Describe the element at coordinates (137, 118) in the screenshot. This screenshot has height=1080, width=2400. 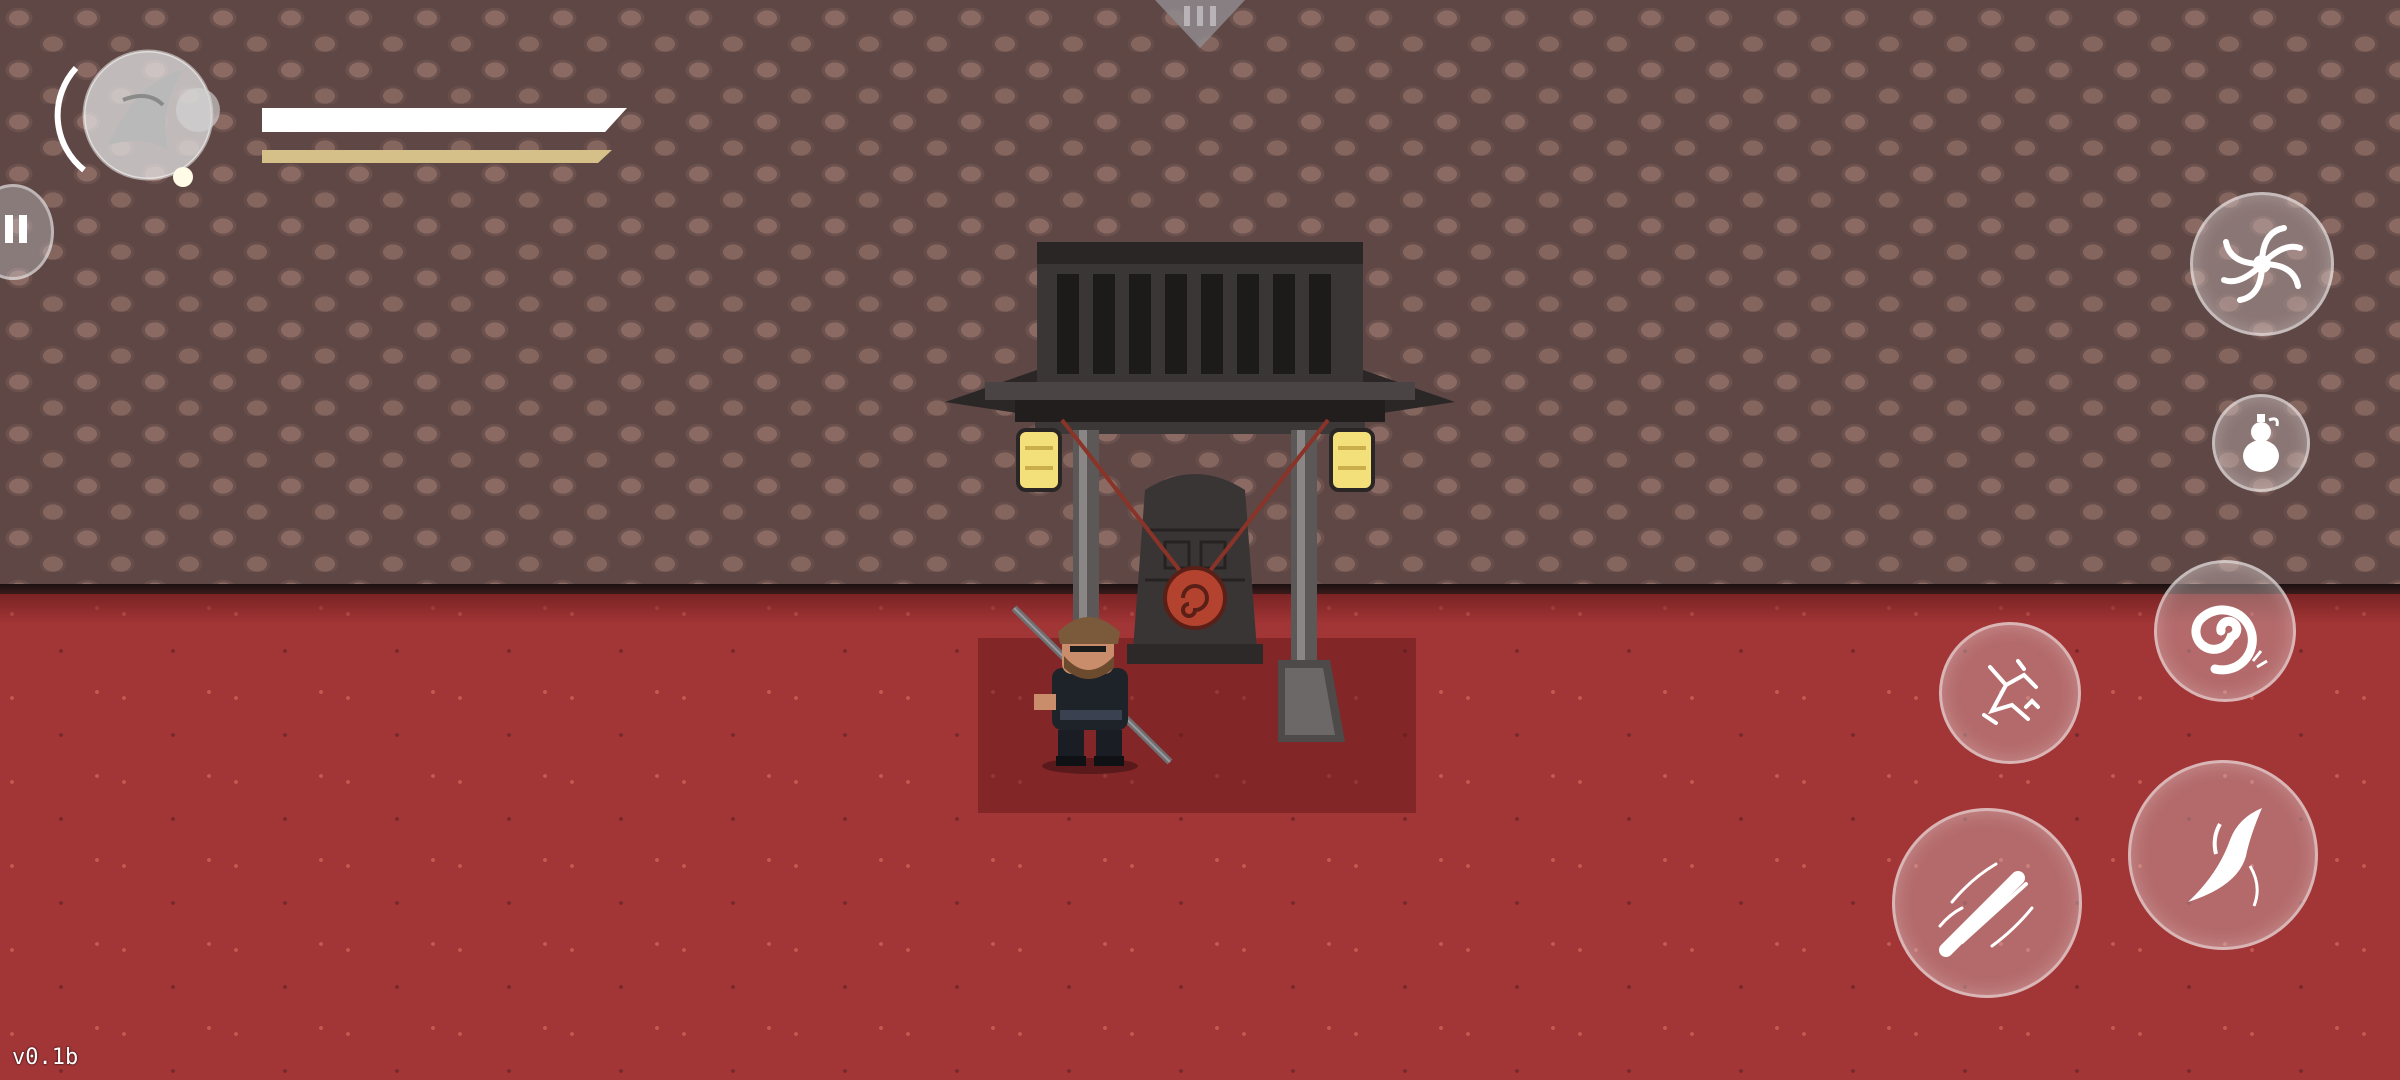
I see `player-portrait` at that location.